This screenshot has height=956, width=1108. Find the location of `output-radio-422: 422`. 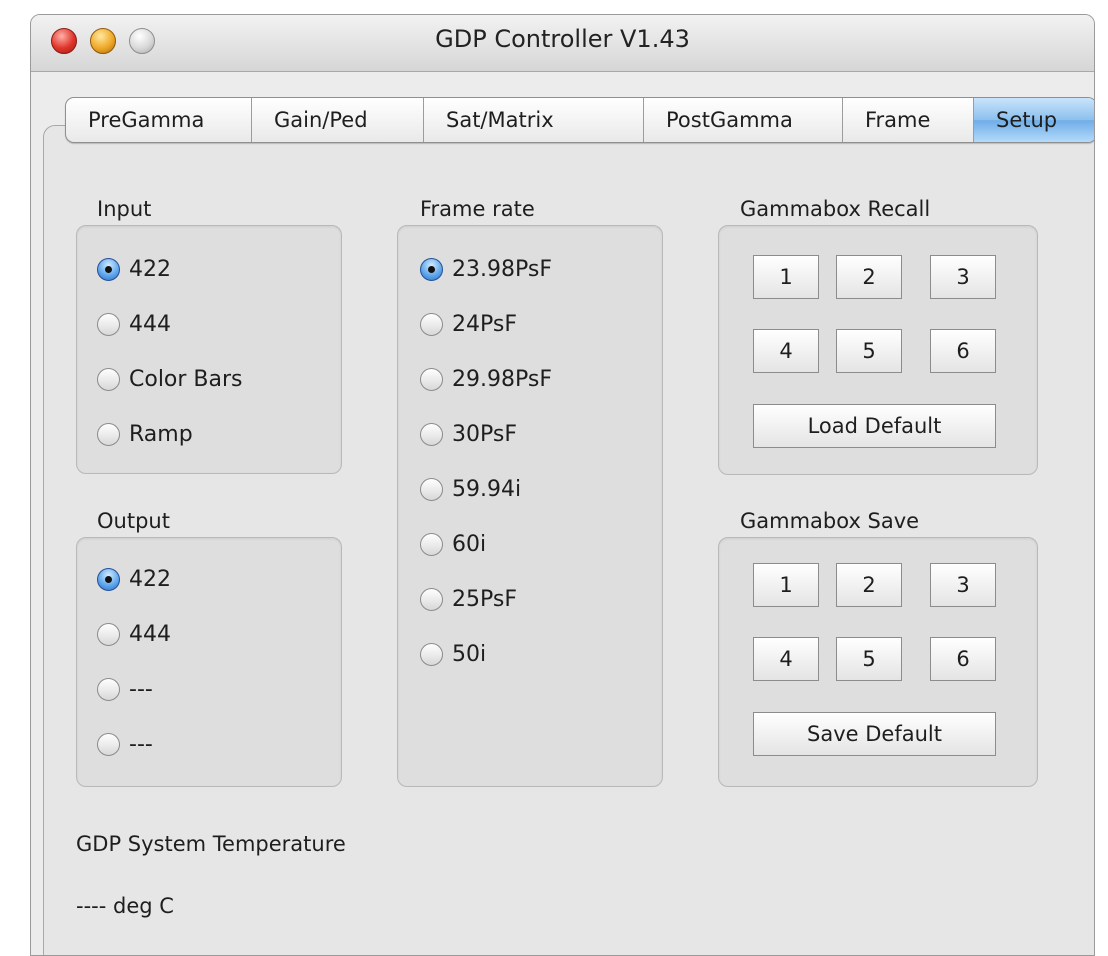

output-radio-422: 422 is located at coordinates (134, 579).